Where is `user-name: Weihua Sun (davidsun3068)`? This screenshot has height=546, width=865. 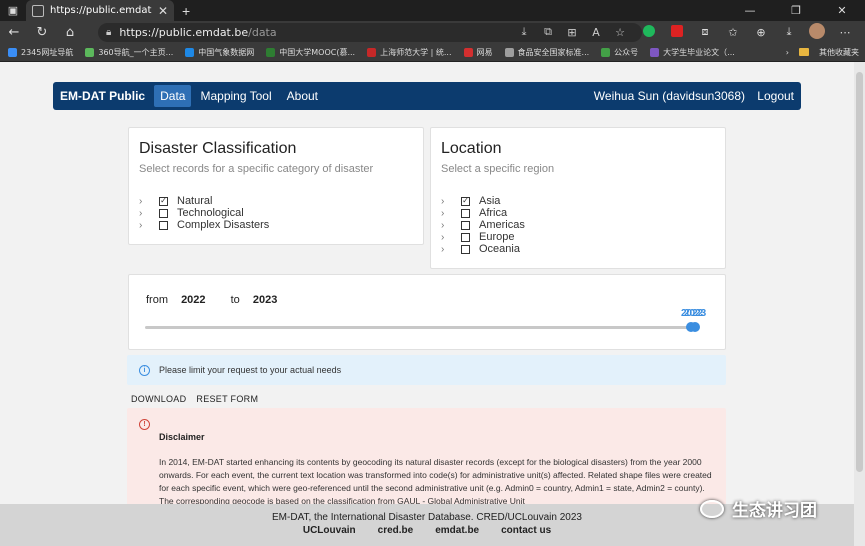 user-name: Weihua Sun (davidsun3068) is located at coordinates (669, 96).